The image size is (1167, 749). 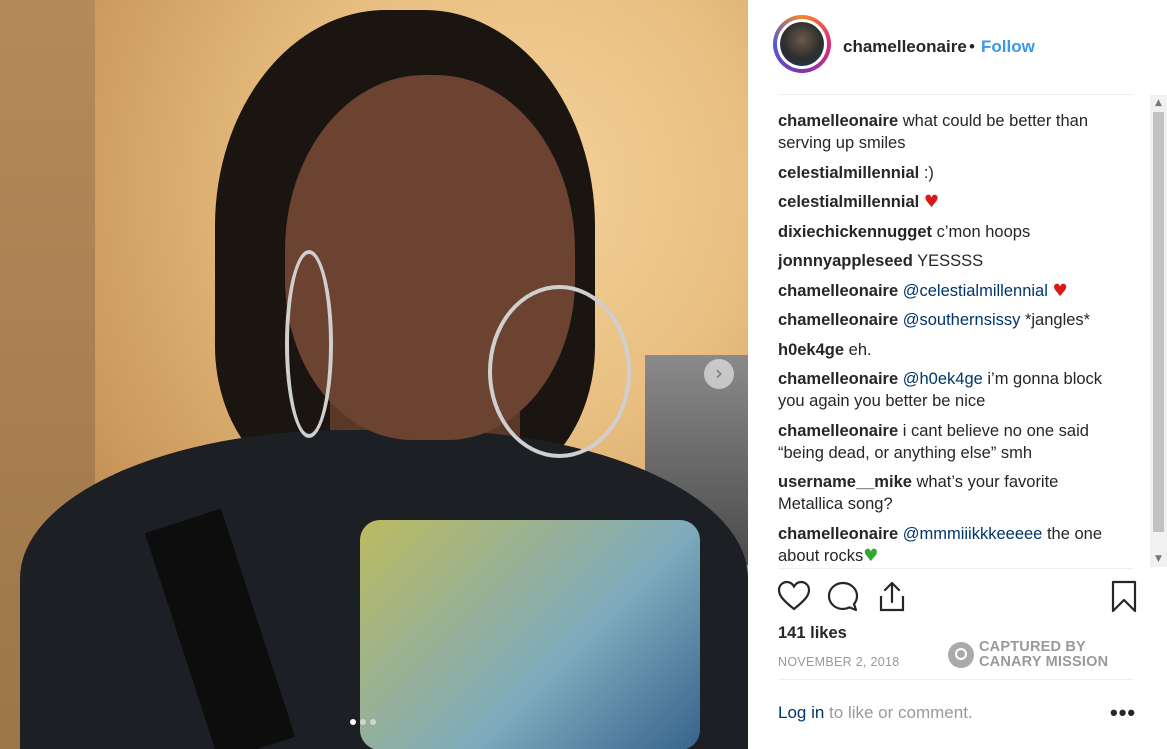 What do you see at coordinates (1123, 713) in the screenshot?
I see `more-options-icon: •••` at bounding box center [1123, 713].